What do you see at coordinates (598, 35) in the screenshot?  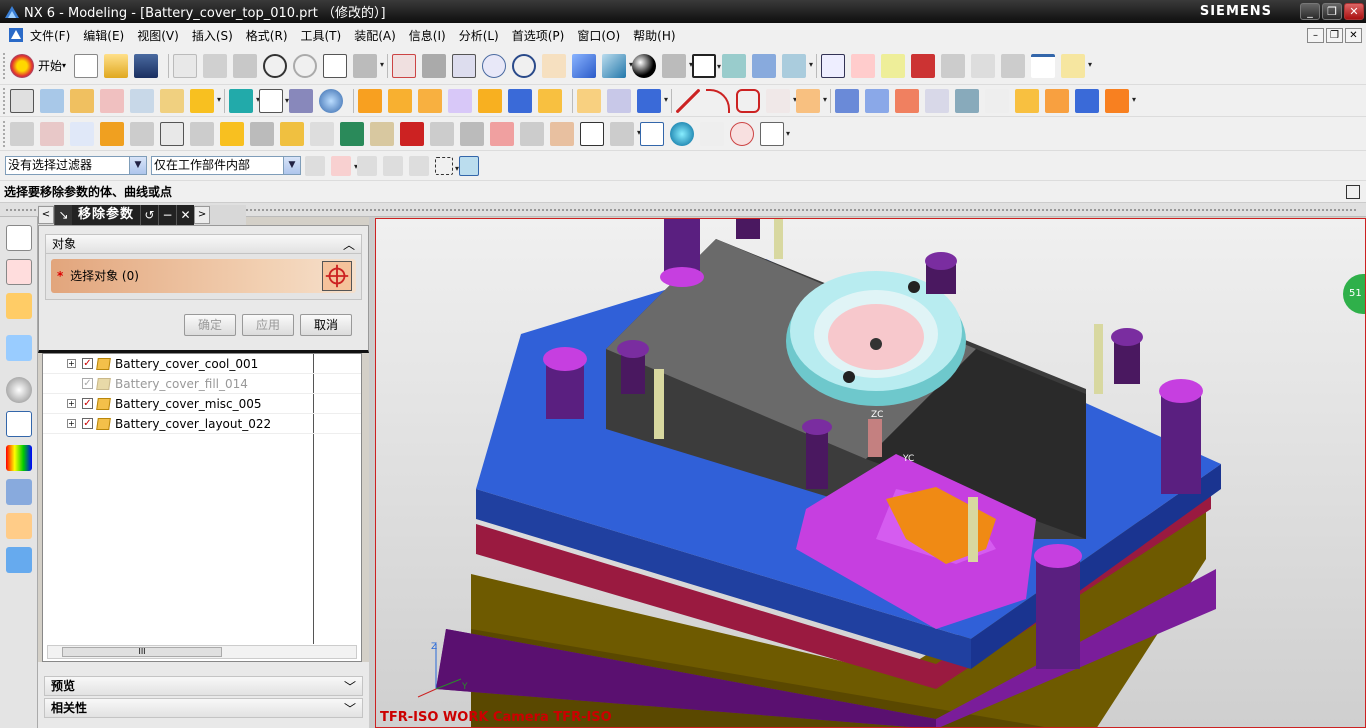 I see `menu-window: 窗口(O)` at bounding box center [598, 35].